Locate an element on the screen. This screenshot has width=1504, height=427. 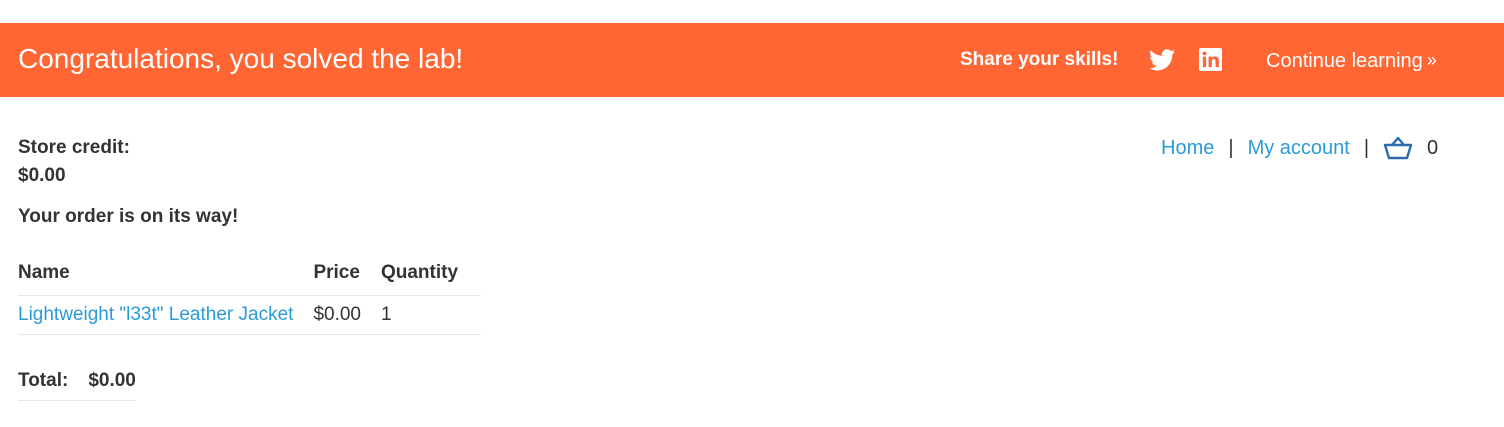
continue-learning-label: Continue learning is located at coordinates (1344, 61).